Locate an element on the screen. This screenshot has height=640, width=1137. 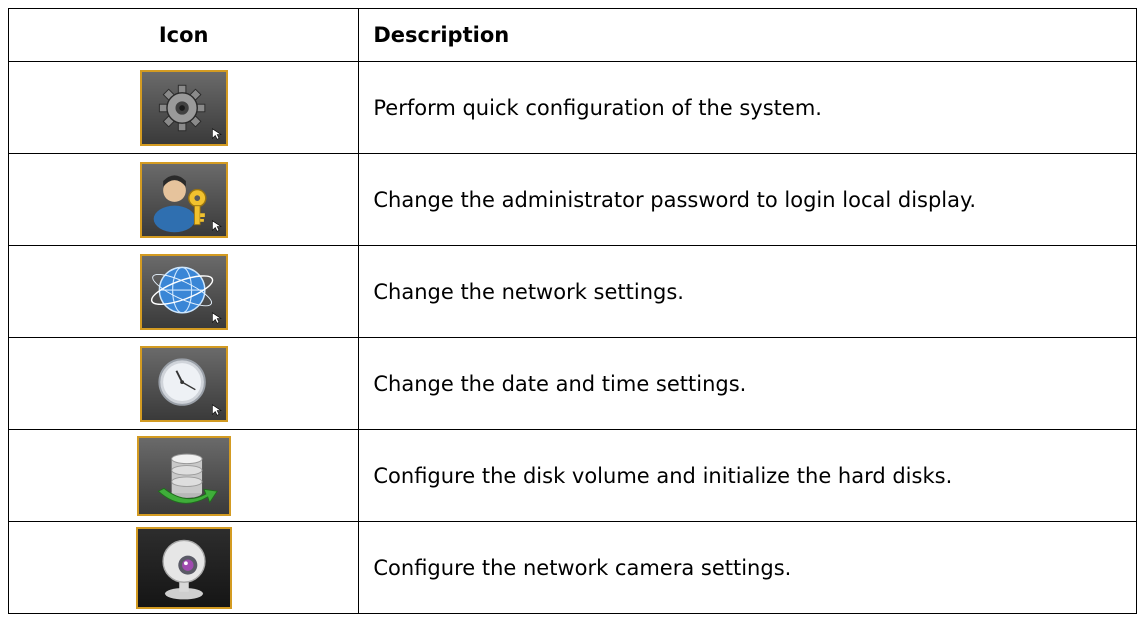
table-header-row: Icon Description is located at coordinates (572, 35).